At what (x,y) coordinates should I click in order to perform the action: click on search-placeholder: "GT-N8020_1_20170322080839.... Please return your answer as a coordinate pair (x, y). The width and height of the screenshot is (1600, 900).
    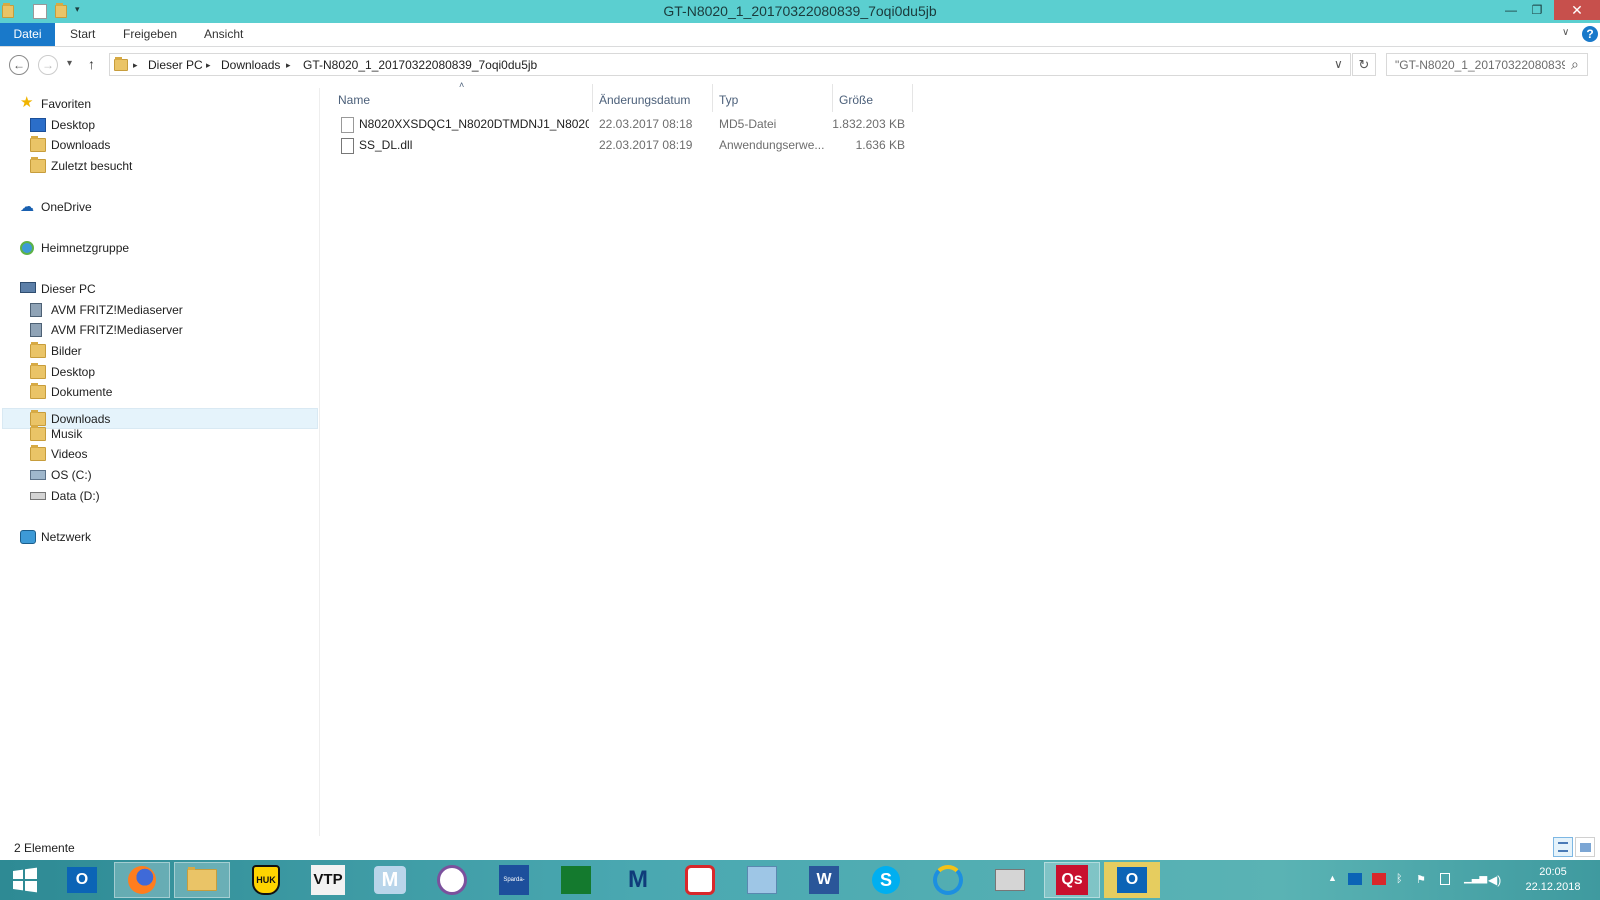
    Looking at the image, I should click on (1480, 65).